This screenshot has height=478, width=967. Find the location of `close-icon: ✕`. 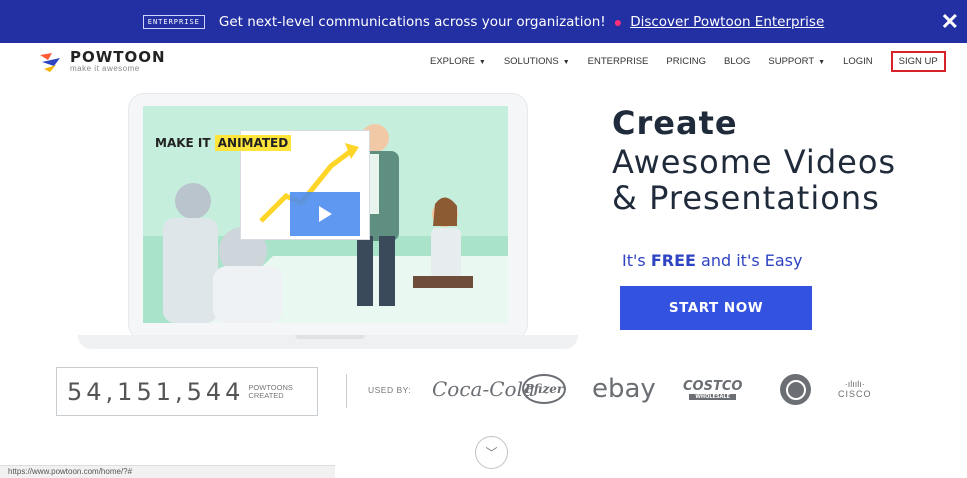

close-icon: ✕ is located at coordinates (950, 22).